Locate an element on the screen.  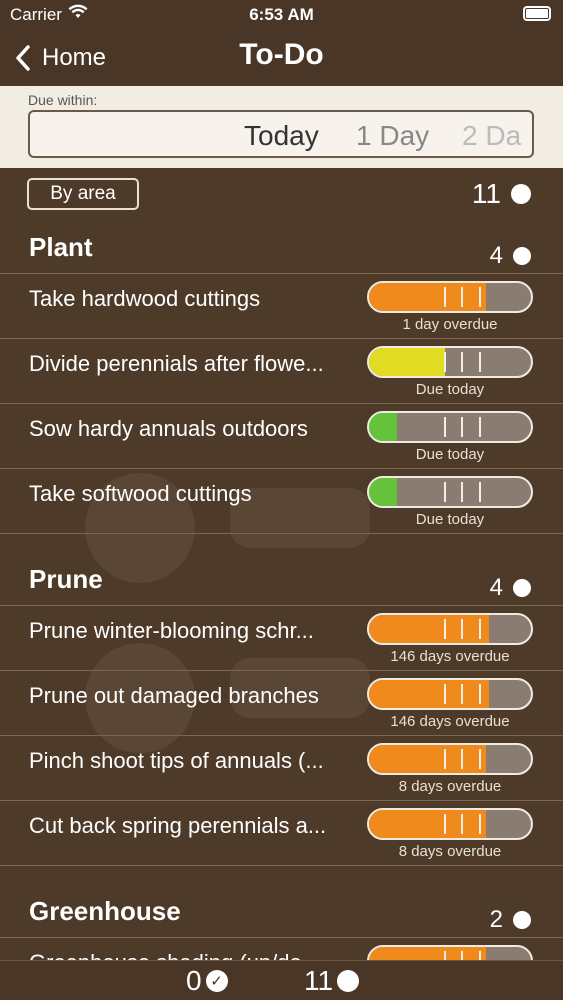
due-count: 11 is located at coordinates (332, 981).